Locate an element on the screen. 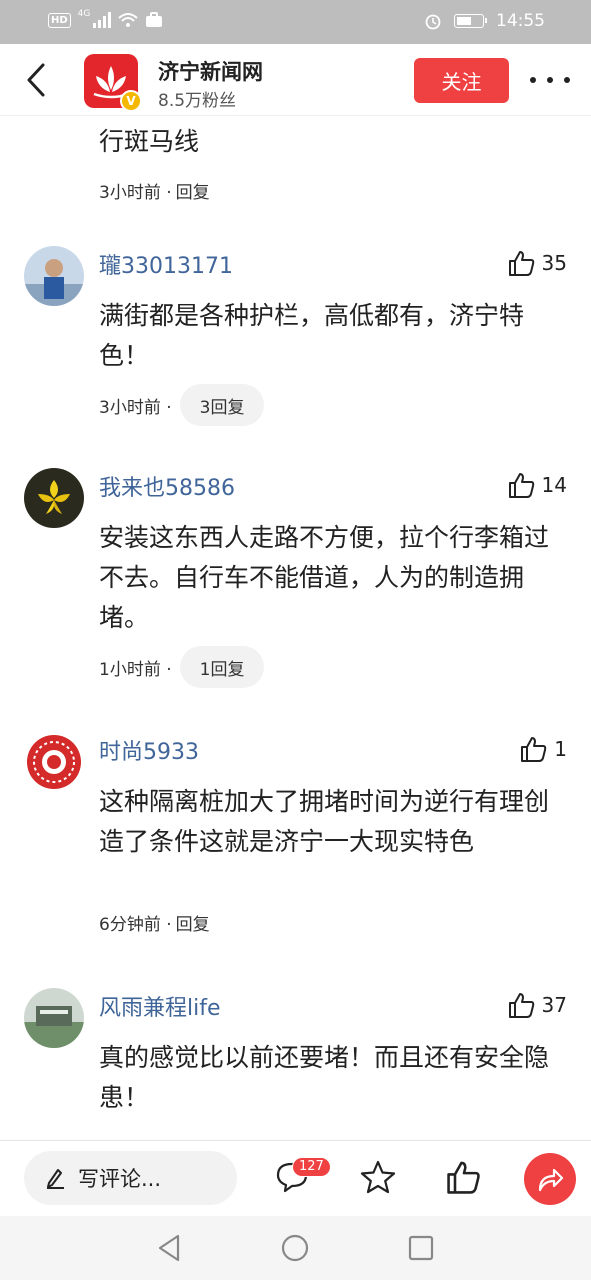  like-button: 35 is located at coordinates (537, 263).